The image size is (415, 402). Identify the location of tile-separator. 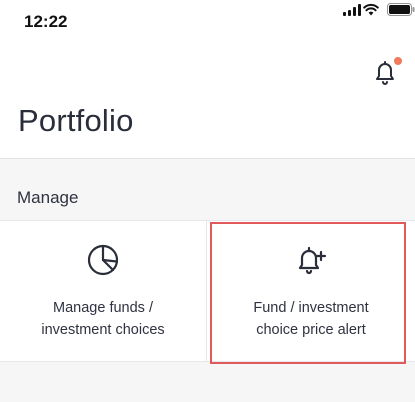
(206, 291).